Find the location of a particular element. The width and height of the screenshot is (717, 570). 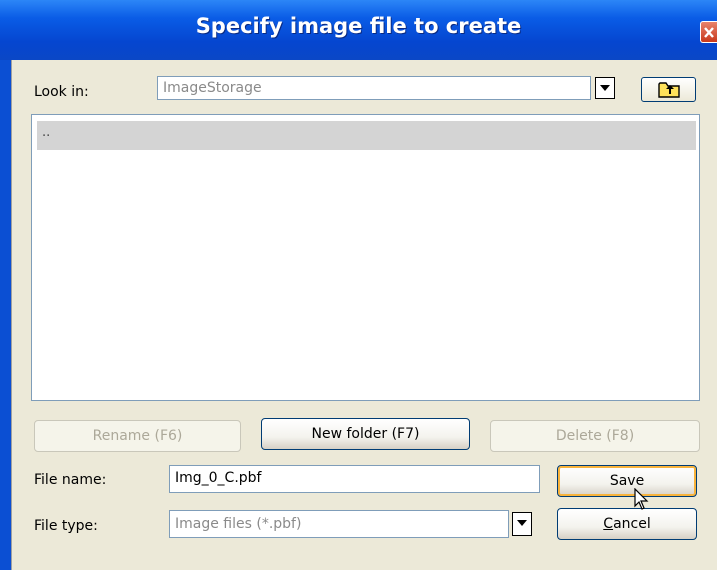

save-button: Save is located at coordinates (627, 481).